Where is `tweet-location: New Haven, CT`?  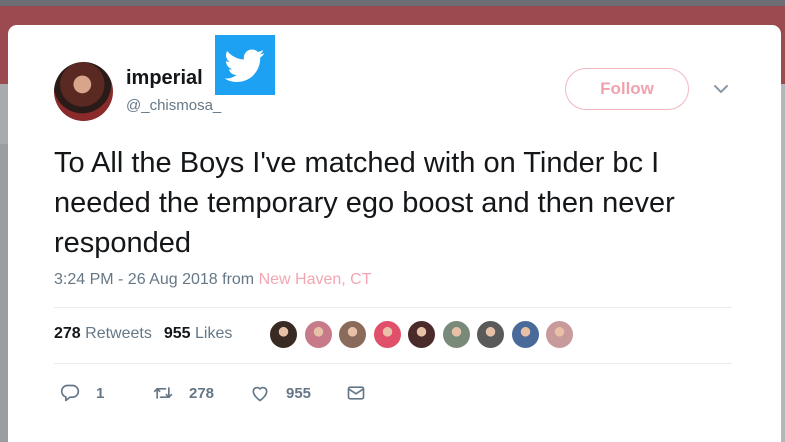 tweet-location: New Haven, CT is located at coordinates (315, 279).